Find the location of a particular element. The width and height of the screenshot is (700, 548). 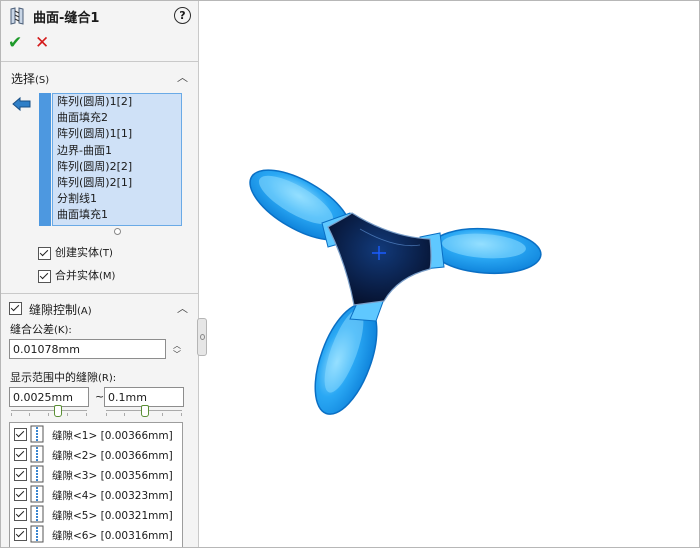

surface-selection-icon is located at coordinates (21, 104).